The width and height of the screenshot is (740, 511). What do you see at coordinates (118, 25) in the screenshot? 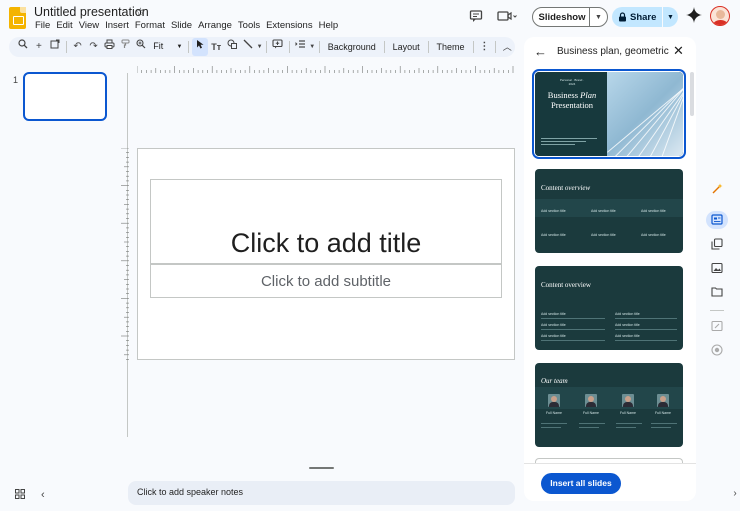
I see `menu-insert: Insert` at bounding box center [118, 25].